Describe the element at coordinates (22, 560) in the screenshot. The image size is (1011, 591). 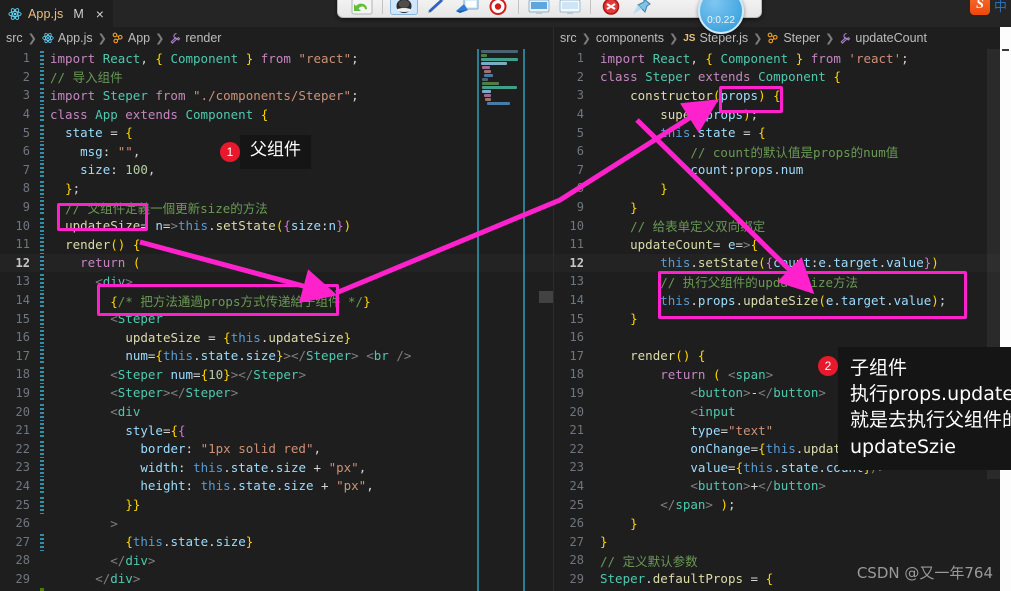
I see `line-number: 28` at that location.